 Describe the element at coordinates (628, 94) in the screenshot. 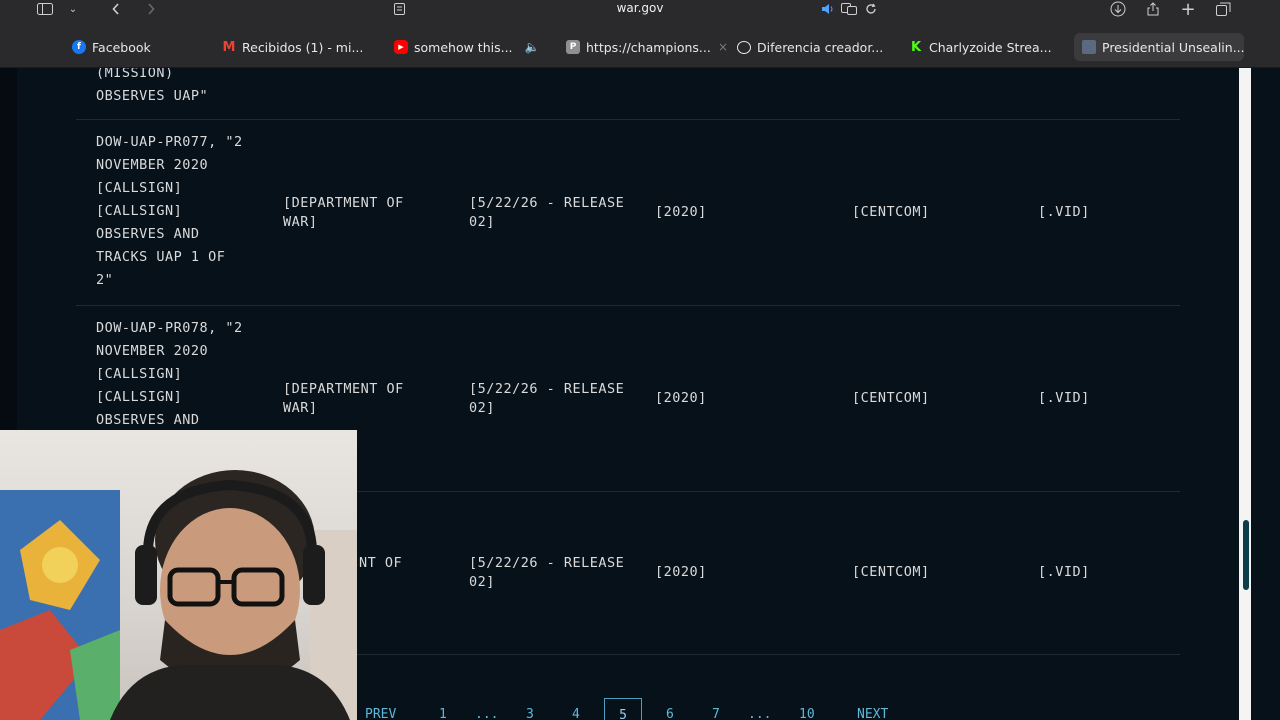

I see `table-row: (MISSION) OBSERVES UAP"` at that location.